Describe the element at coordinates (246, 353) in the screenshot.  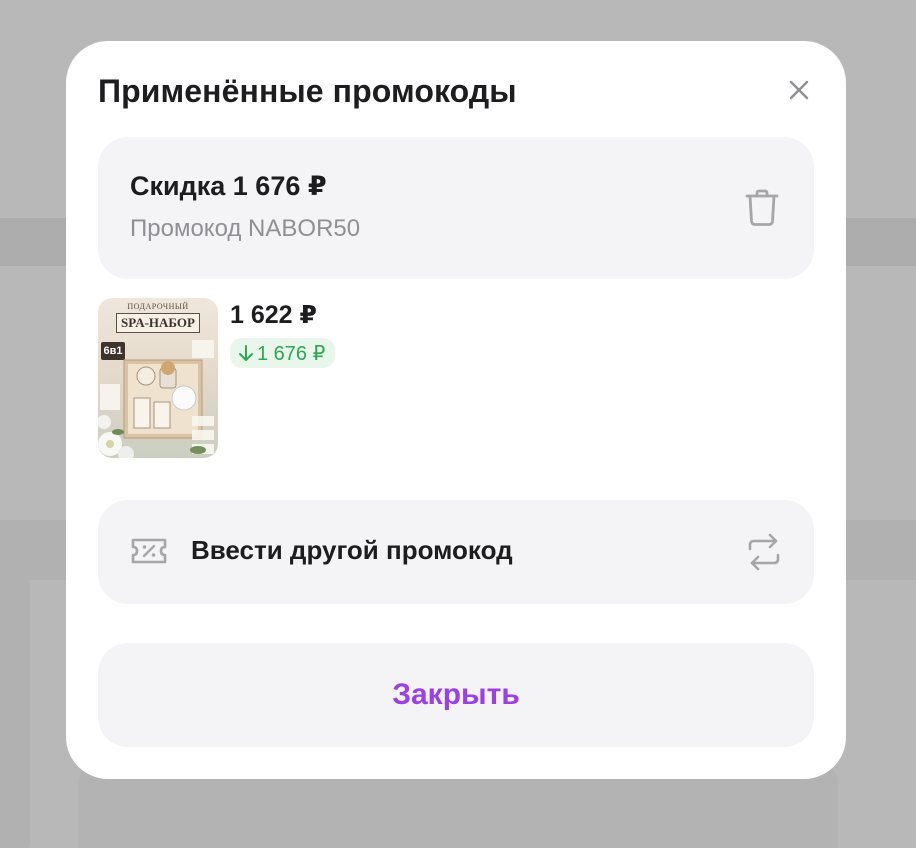
I see `arrow-down-icon` at that location.